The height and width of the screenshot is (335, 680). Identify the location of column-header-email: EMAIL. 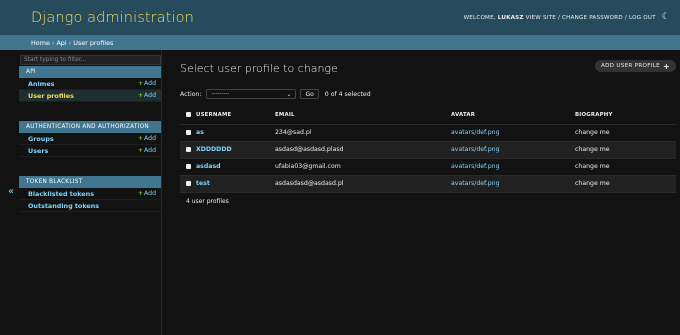
(363, 116).